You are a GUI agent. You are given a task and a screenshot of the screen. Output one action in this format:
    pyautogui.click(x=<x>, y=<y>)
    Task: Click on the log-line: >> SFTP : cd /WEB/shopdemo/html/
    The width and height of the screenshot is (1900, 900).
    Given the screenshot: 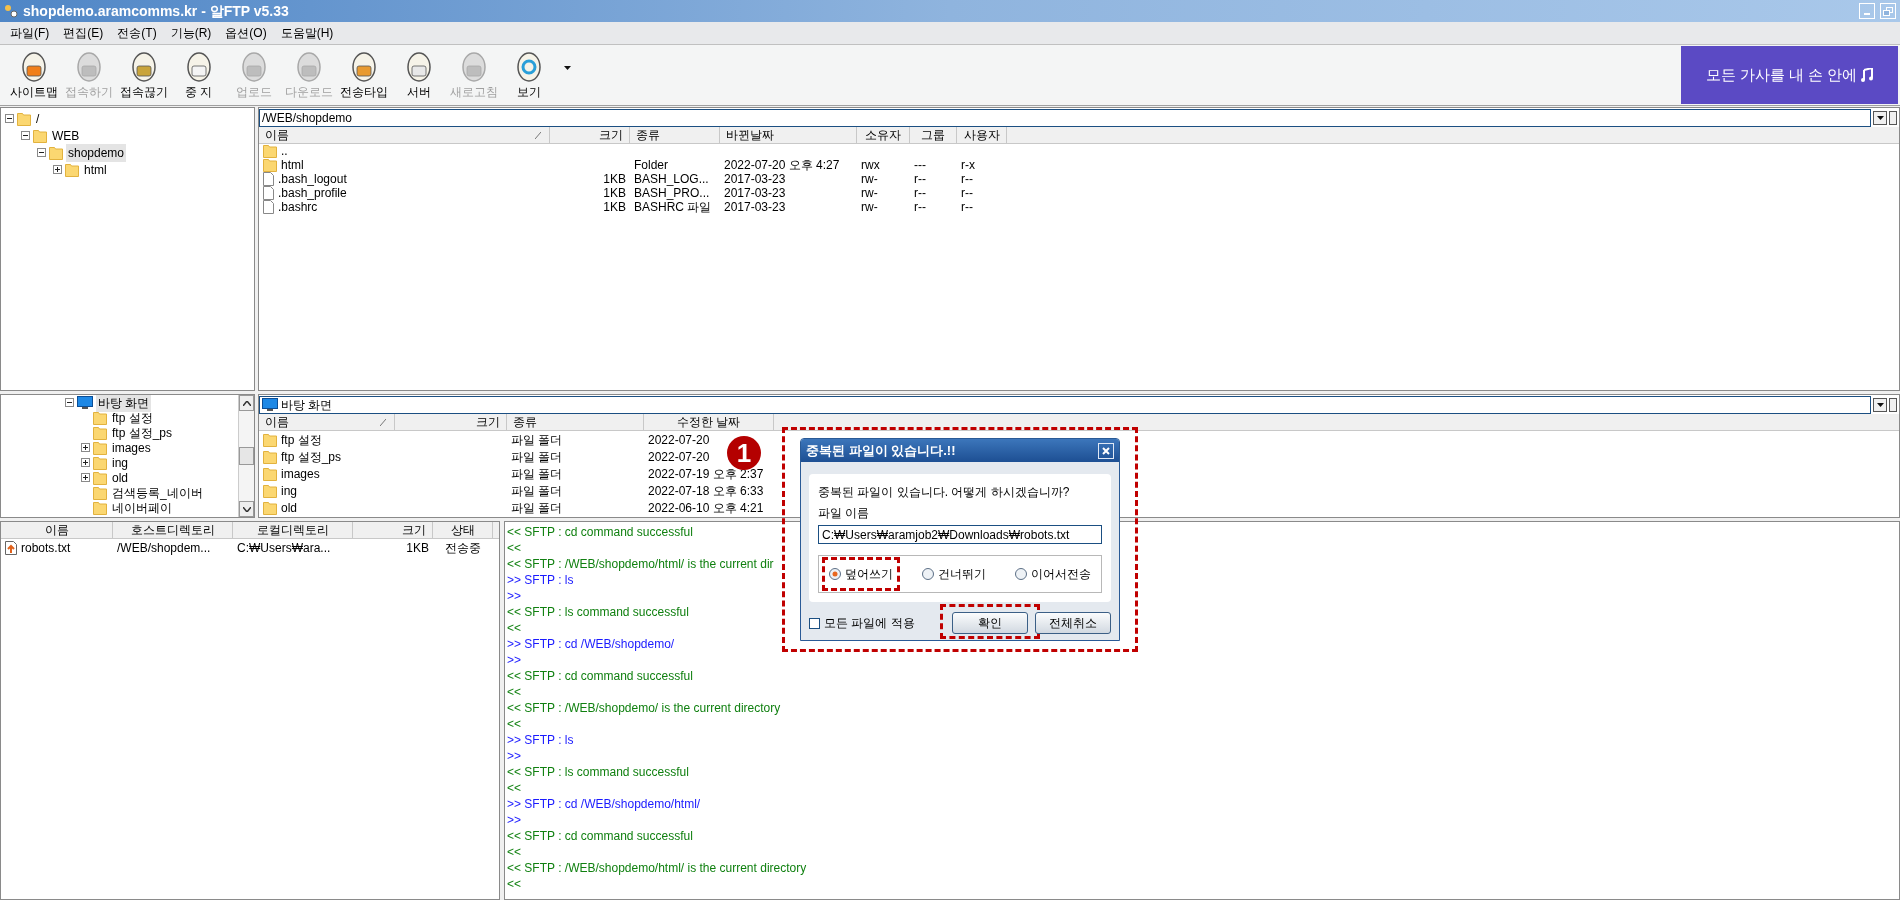 What is the action you would take?
    pyautogui.click(x=604, y=804)
    